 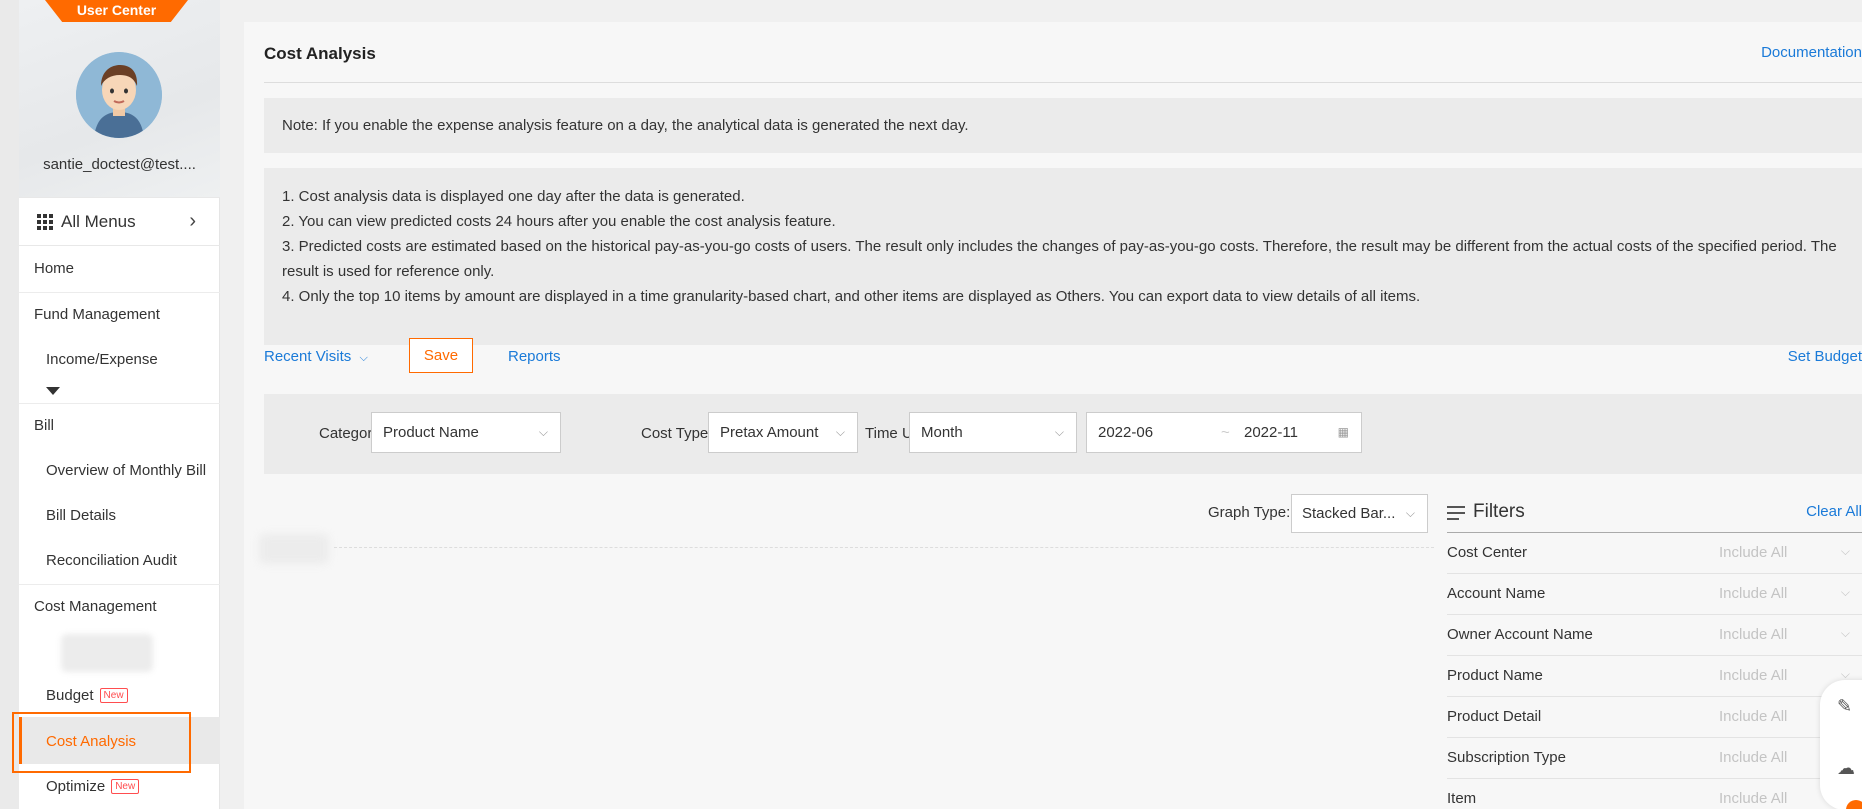 I want to click on date-end: 2022-11, so click(x=1271, y=432).